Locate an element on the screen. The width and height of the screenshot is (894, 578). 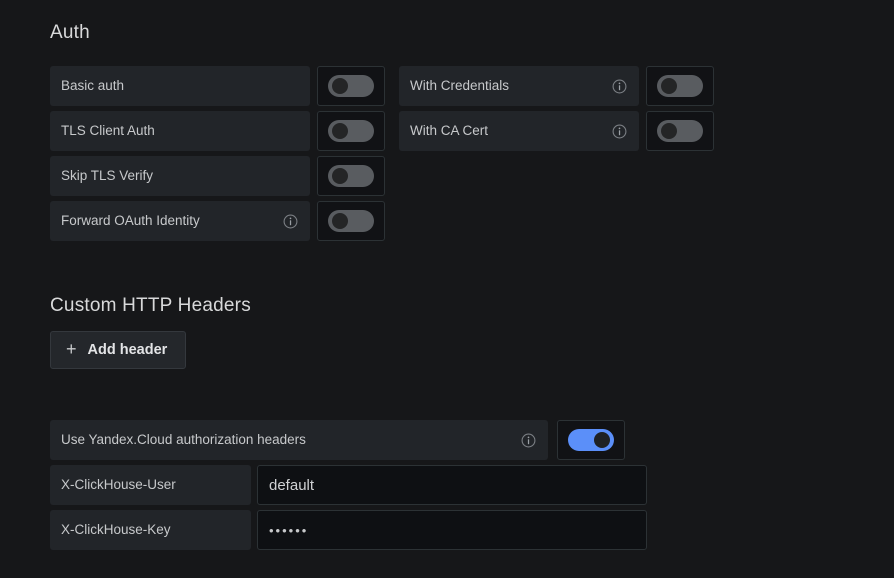
switch-with-ca-cert is located at coordinates (680, 131).